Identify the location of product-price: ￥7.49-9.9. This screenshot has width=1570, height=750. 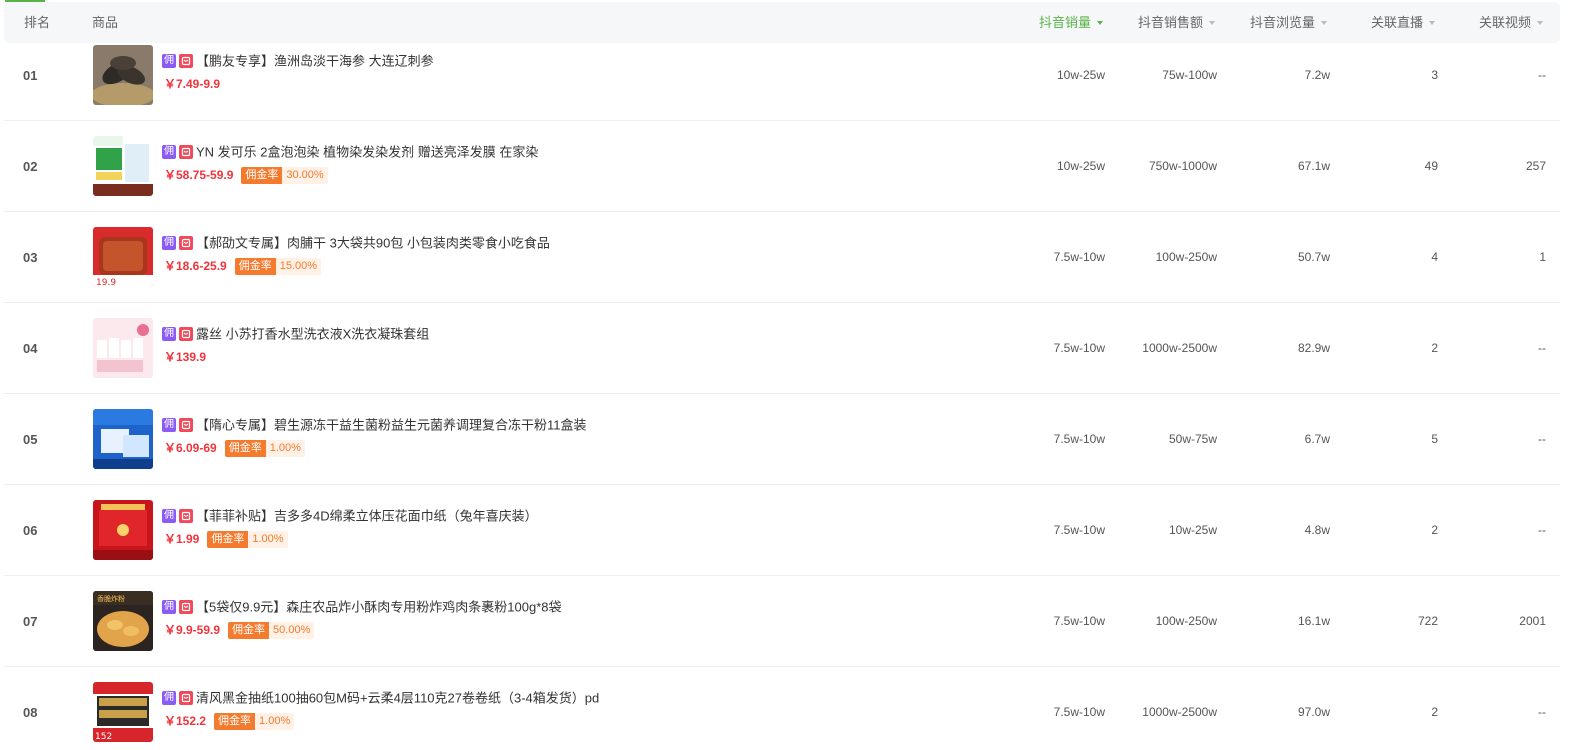
(192, 84).